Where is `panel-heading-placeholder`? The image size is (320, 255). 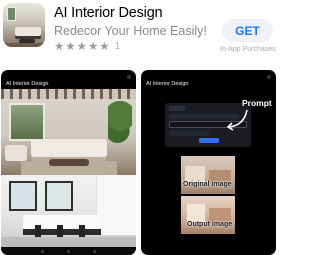 panel-heading-placeholder is located at coordinates (177, 108).